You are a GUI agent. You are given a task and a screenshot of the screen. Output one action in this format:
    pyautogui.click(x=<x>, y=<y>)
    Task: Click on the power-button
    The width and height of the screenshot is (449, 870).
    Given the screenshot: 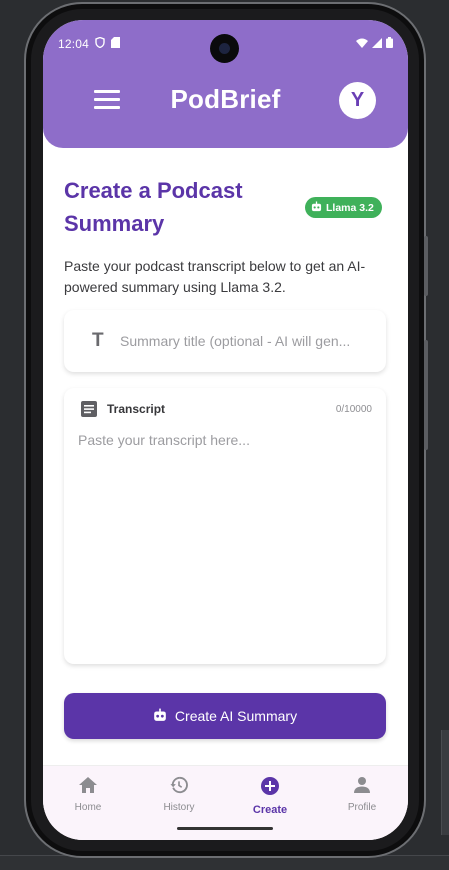 What is the action you would take?
    pyautogui.click(x=426, y=395)
    